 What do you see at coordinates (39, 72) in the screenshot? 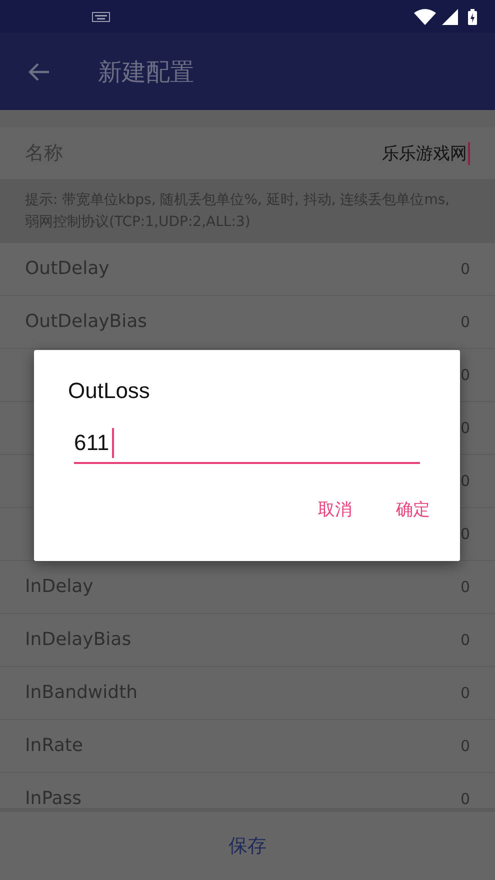
I see `back-arrow-icon` at bounding box center [39, 72].